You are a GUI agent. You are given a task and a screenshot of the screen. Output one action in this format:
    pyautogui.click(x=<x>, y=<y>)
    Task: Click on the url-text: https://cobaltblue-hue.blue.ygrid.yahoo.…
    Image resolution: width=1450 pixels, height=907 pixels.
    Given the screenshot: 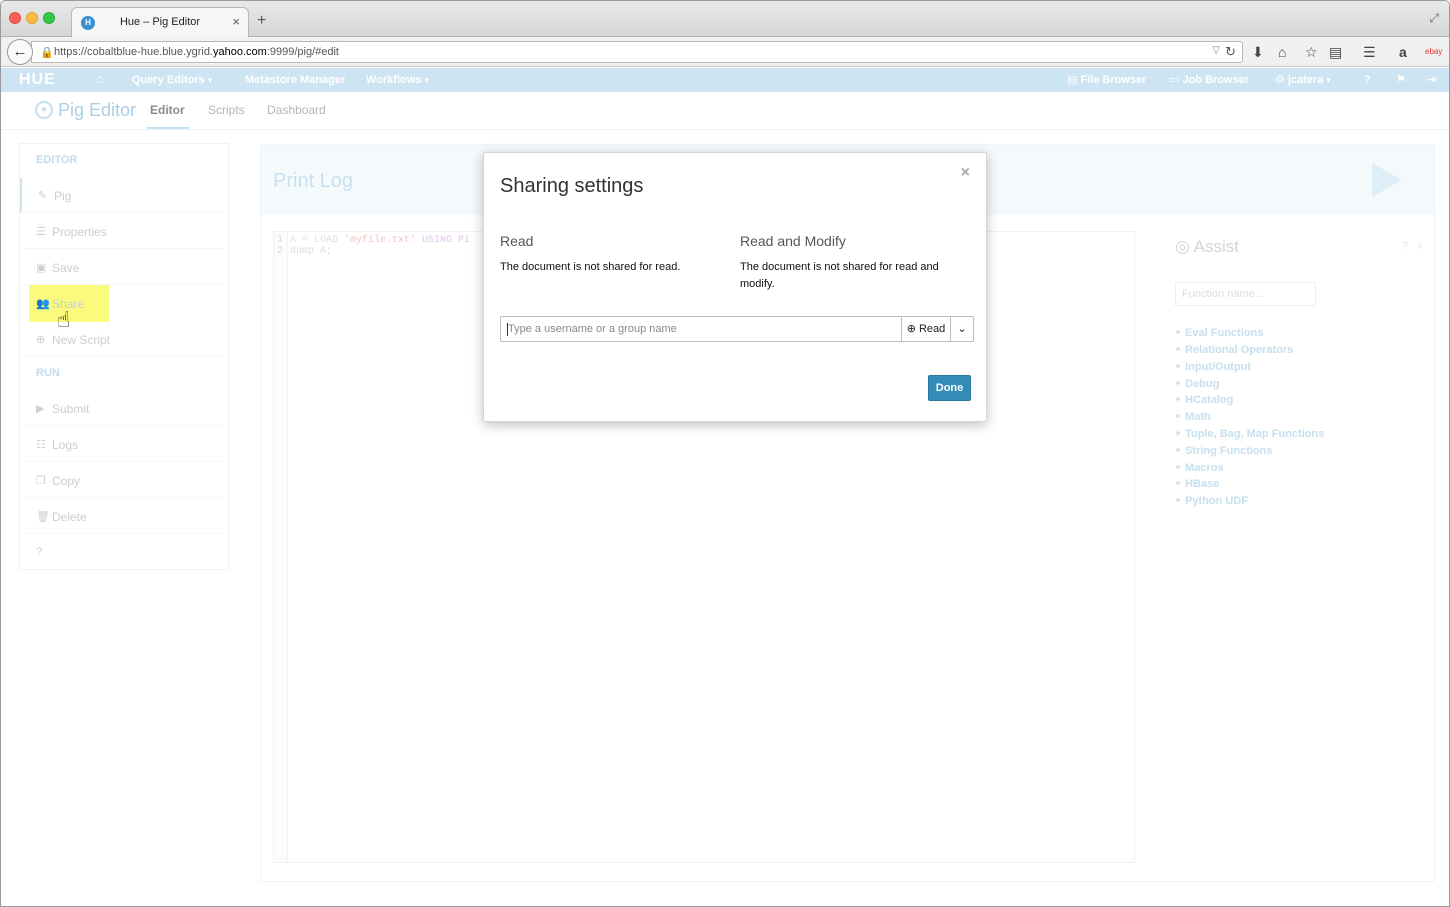 What is the action you would take?
    pyautogui.click(x=196, y=52)
    